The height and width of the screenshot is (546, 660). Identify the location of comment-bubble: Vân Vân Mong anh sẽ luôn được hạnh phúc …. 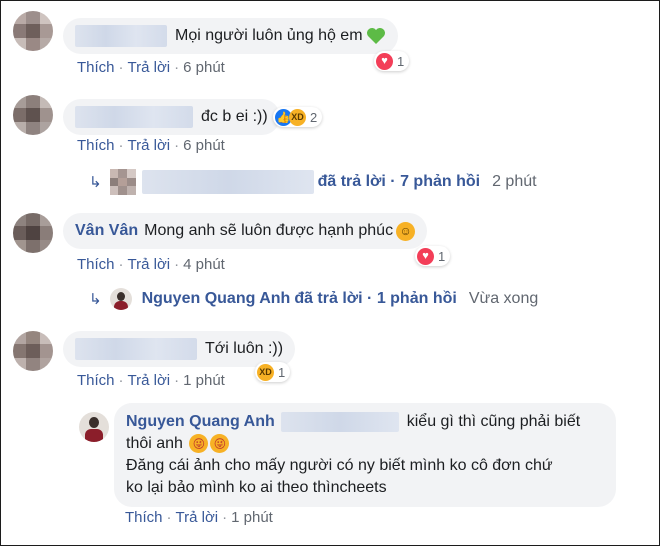
(245, 231).